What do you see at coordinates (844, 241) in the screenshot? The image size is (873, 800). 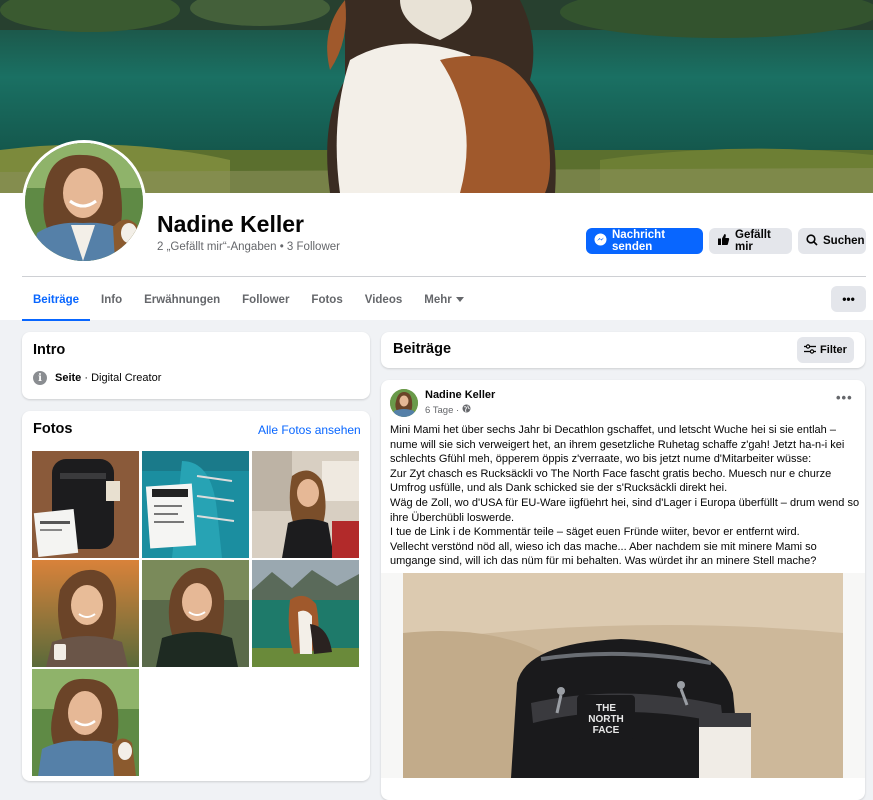 I see `search-label: Suchen` at bounding box center [844, 241].